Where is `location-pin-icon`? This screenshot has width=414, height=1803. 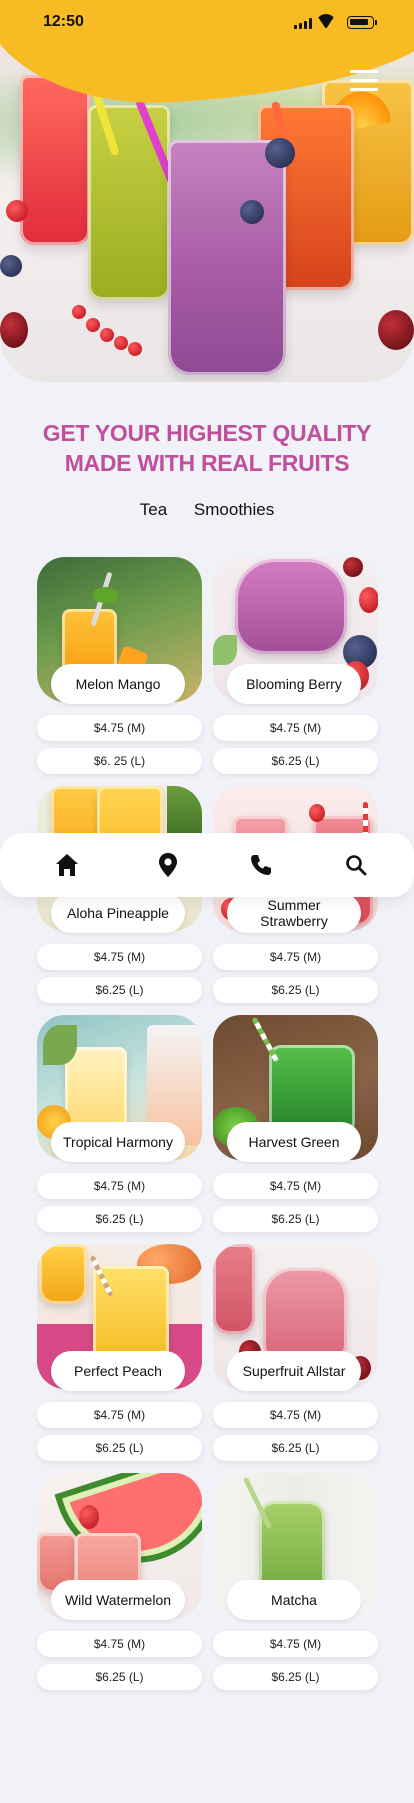
location-pin-icon is located at coordinates (168, 865).